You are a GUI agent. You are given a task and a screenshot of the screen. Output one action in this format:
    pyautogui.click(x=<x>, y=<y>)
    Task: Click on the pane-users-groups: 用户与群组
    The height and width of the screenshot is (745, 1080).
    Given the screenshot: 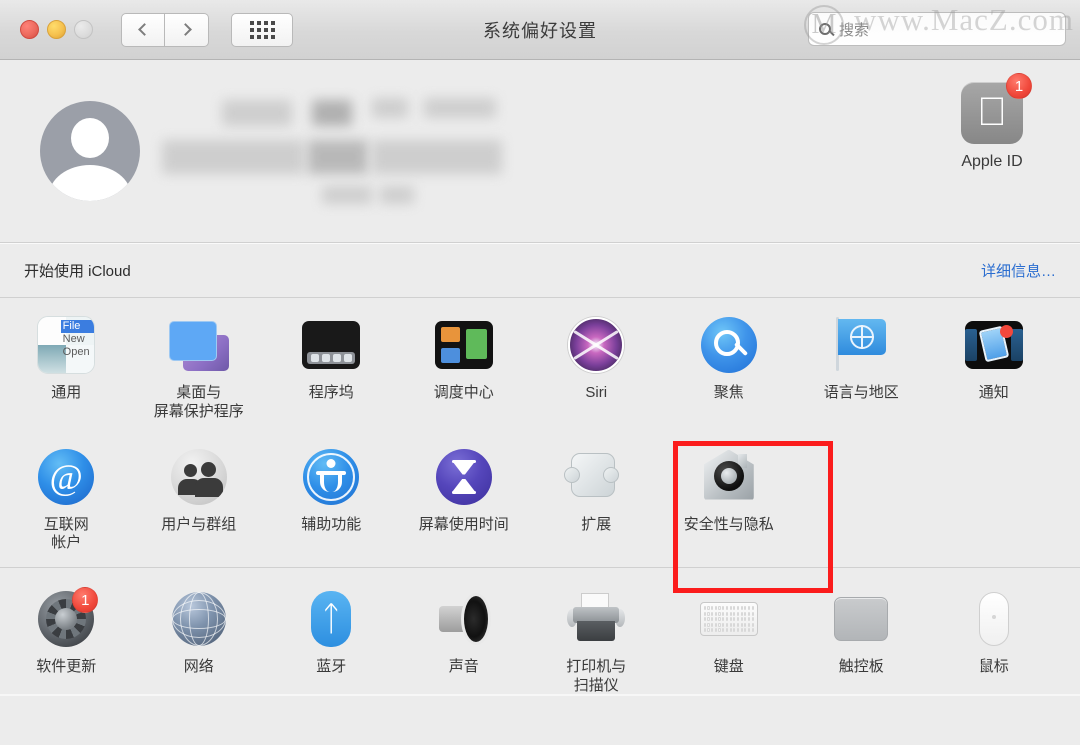 What is the action you would take?
    pyautogui.click(x=199, y=497)
    